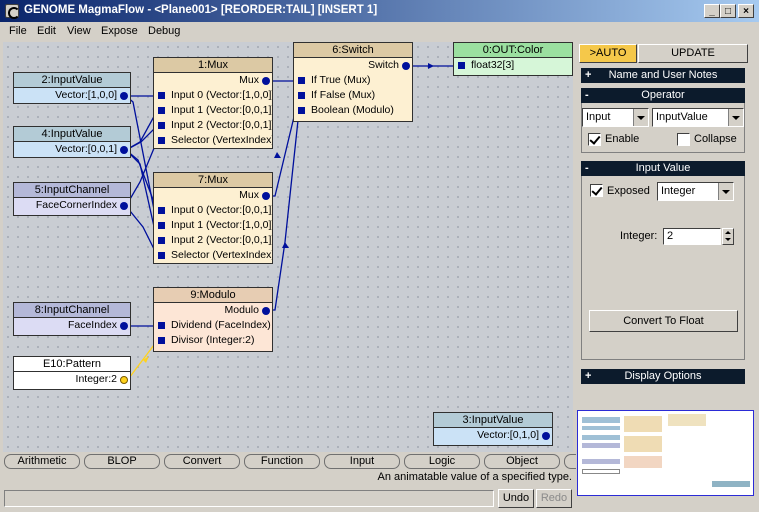 This screenshot has height=512, width=759. I want to click on node-input: Input 1 (Vector:[0,0,1]), so click(213, 110).